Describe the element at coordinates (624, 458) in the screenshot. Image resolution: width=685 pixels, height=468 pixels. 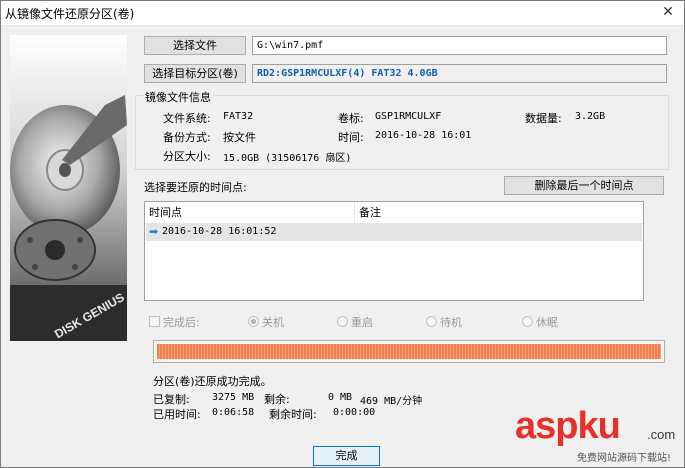
I see `watermark-caption: 免费网站源码下载站!` at that location.